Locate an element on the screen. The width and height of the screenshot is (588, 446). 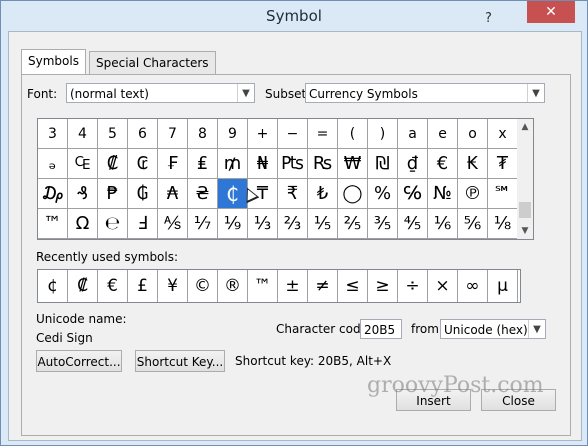
symbol-cell: ⅔ is located at coordinates (293, 224).